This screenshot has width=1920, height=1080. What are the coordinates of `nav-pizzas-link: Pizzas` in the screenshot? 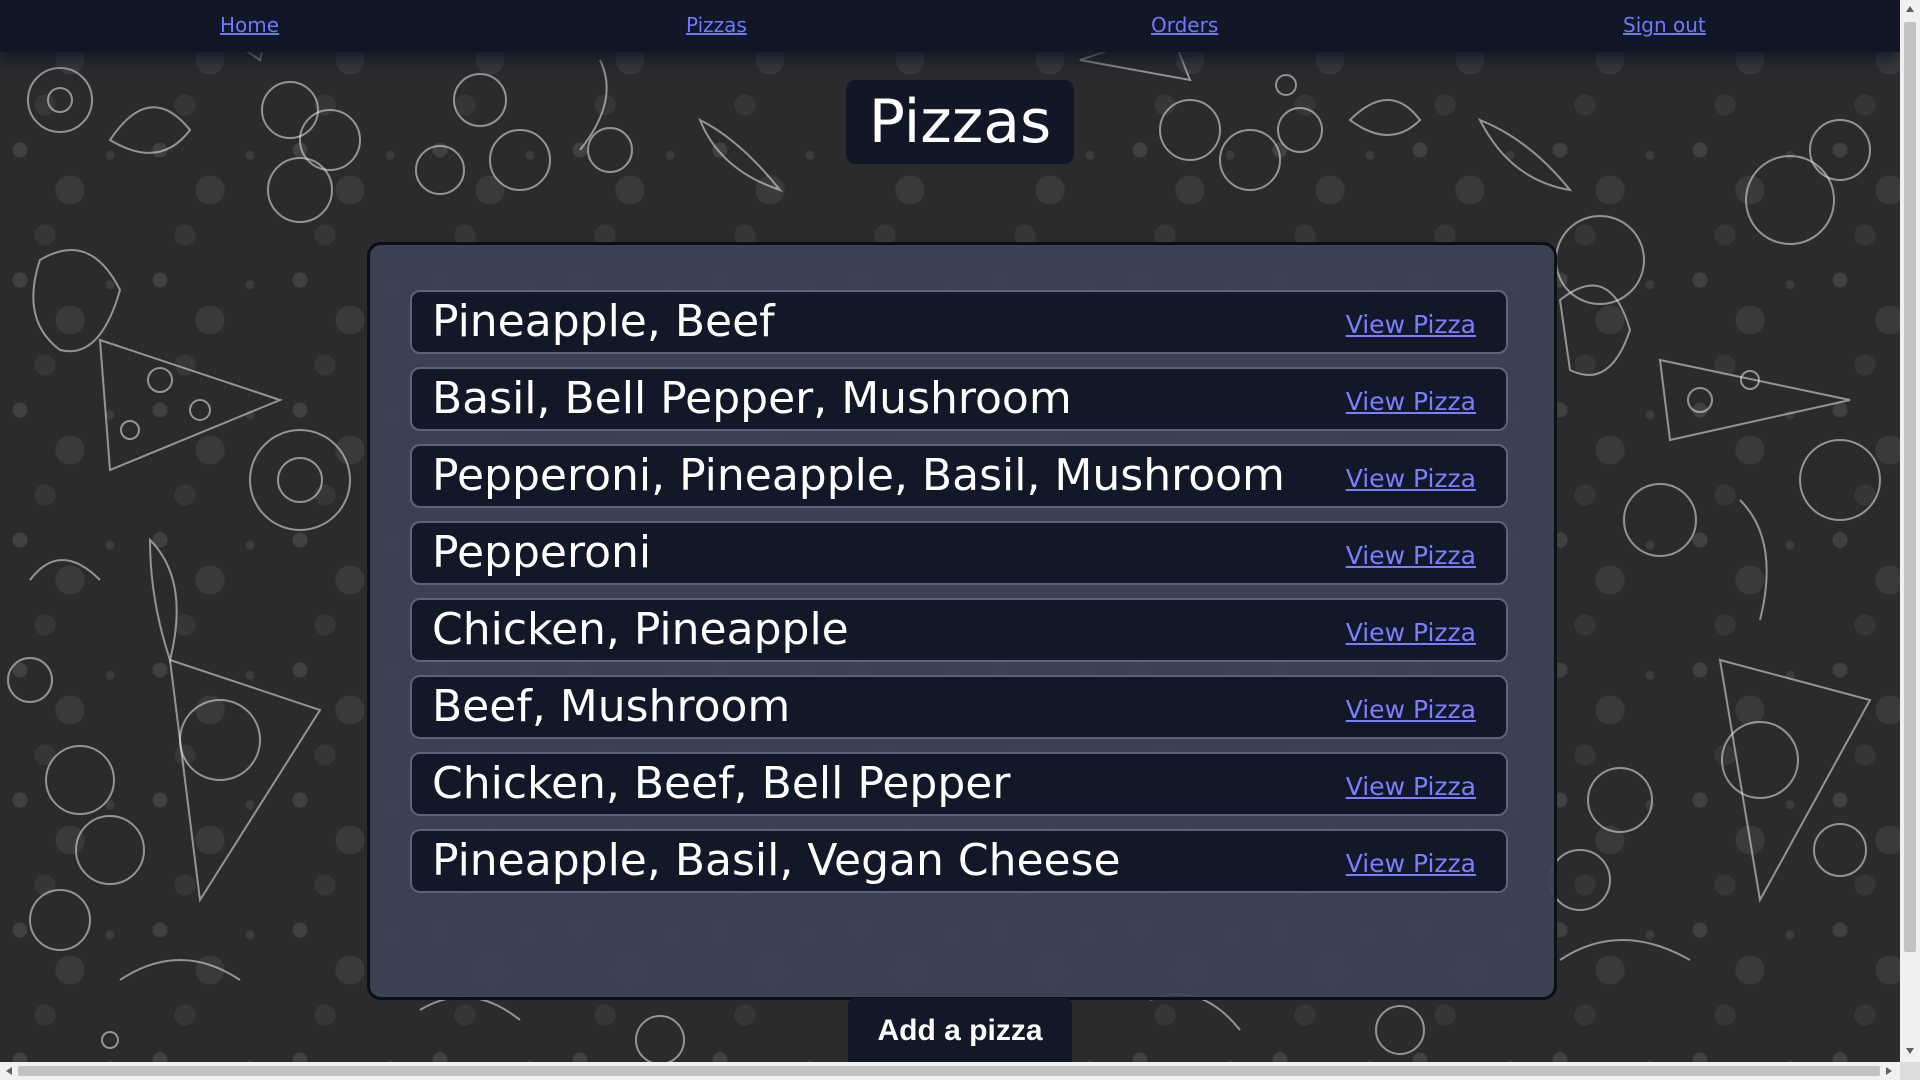 It's located at (716, 25).